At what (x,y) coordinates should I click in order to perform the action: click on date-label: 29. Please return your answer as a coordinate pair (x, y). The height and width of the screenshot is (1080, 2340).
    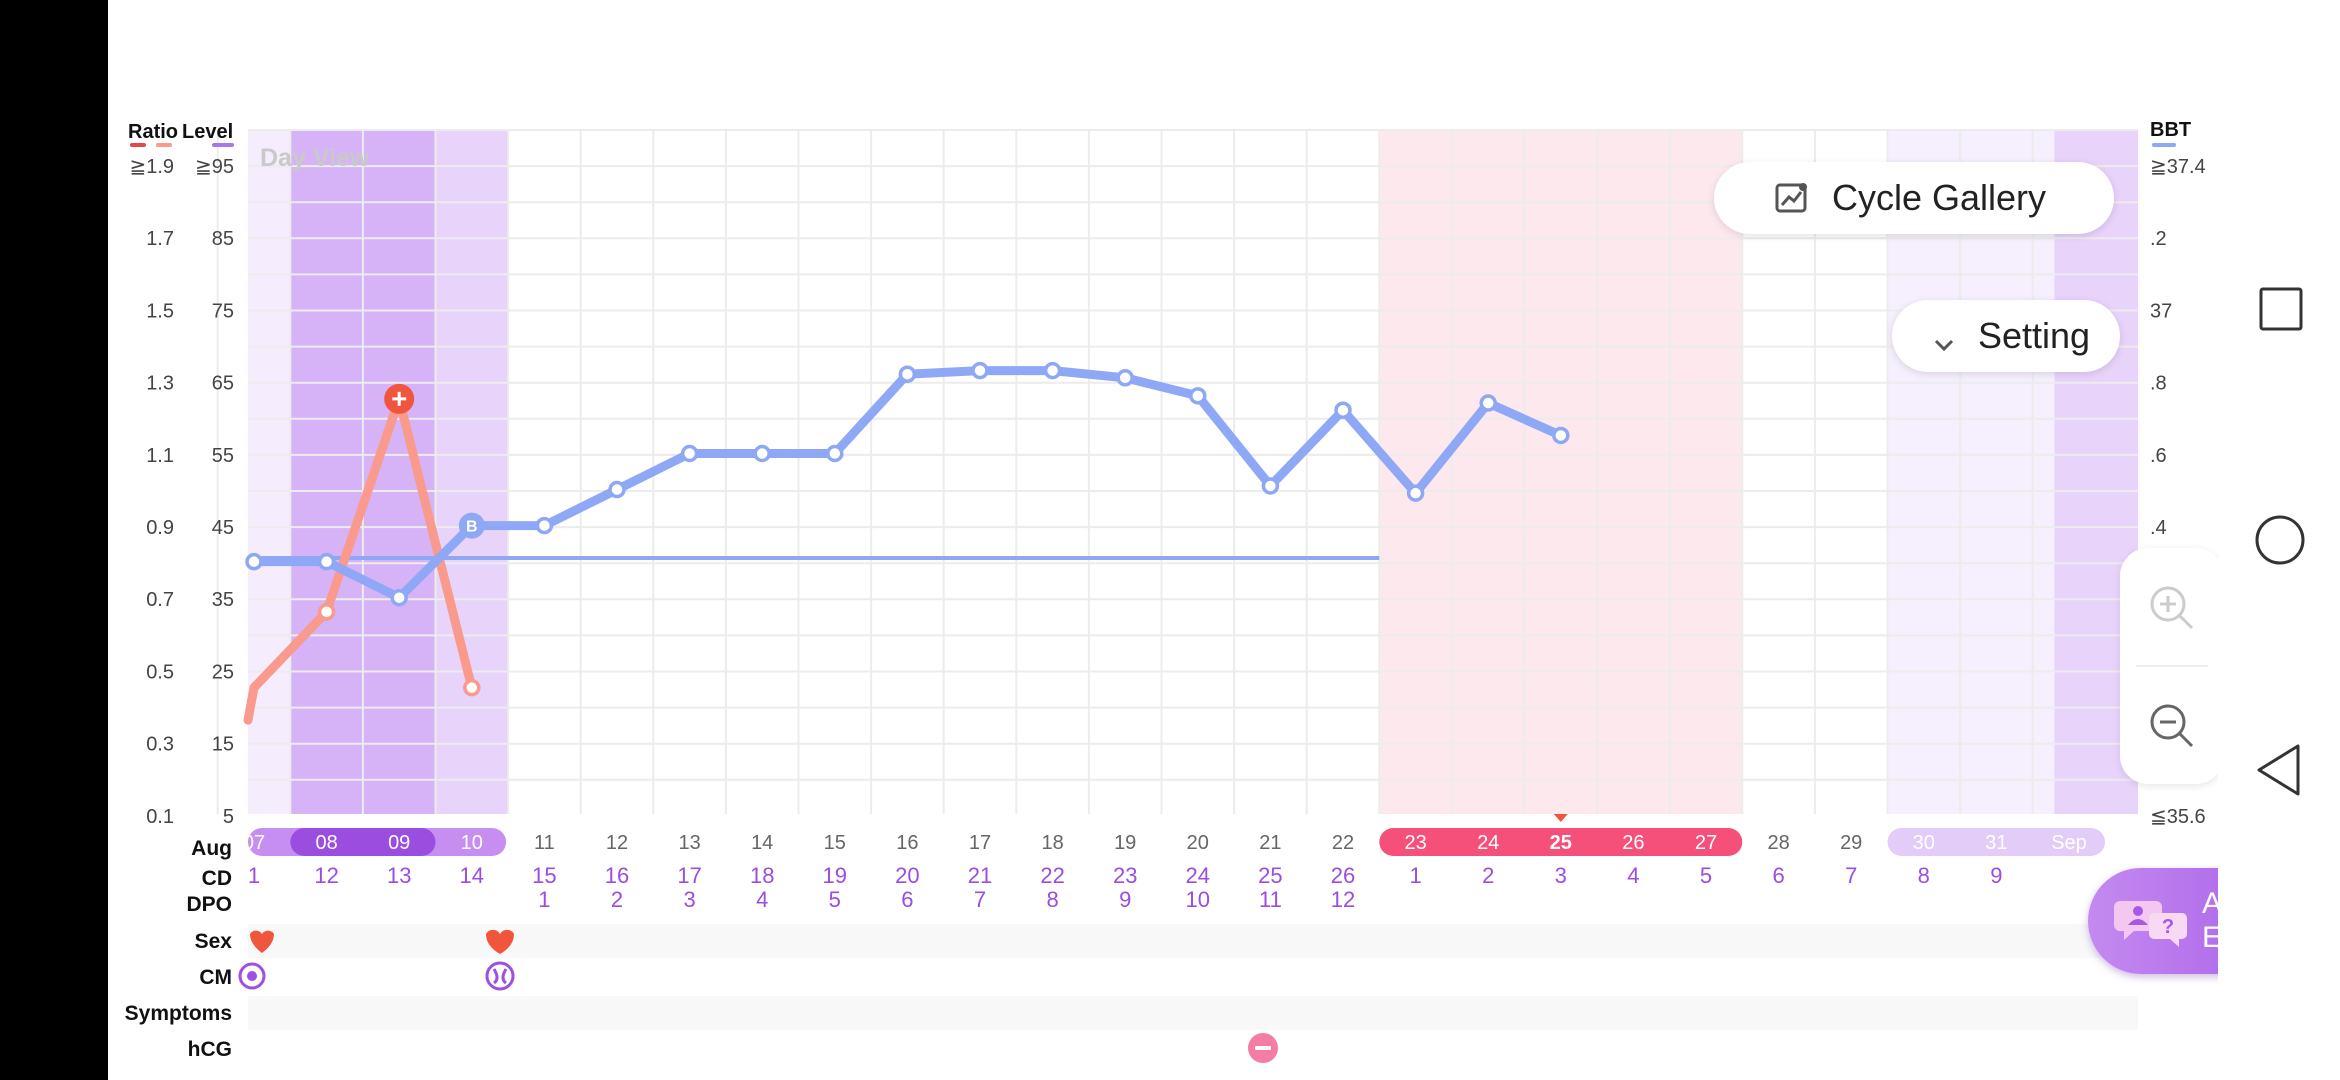
    Looking at the image, I should click on (1851, 843).